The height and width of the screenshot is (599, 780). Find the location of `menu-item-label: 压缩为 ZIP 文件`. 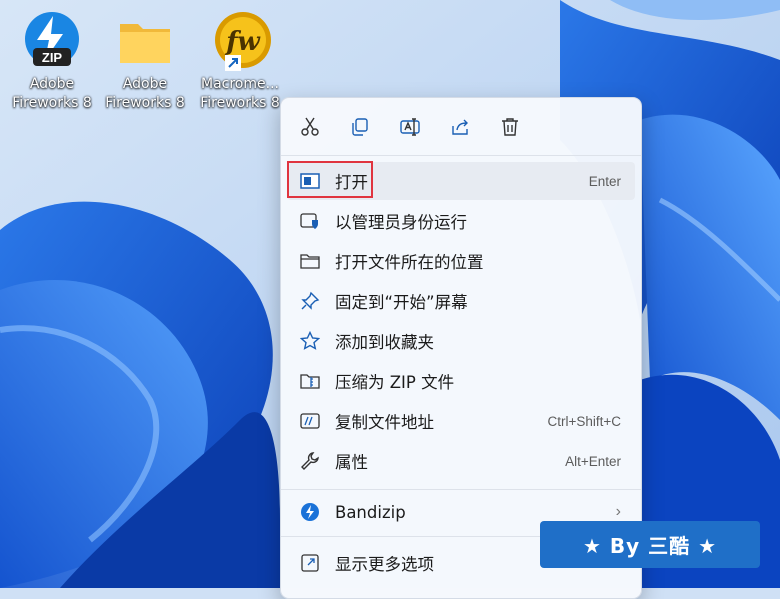

menu-item-label: 压缩为 ZIP 文件 is located at coordinates (395, 382).